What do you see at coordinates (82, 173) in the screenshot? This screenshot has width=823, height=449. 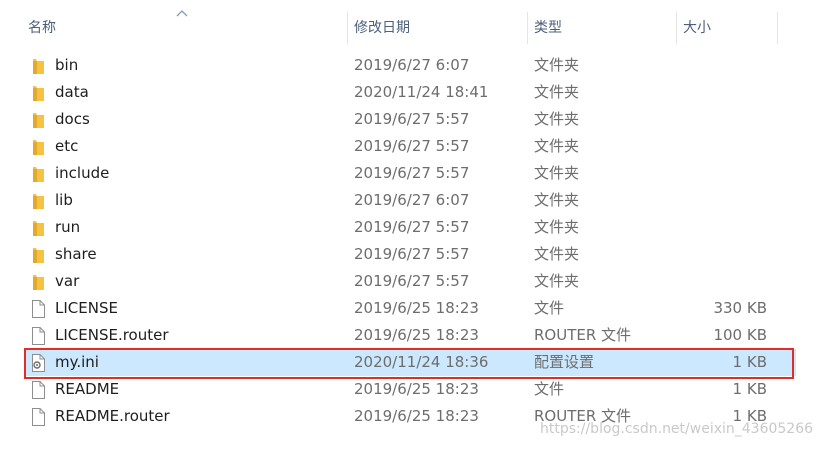 I see `file-name: include` at bounding box center [82, 173].